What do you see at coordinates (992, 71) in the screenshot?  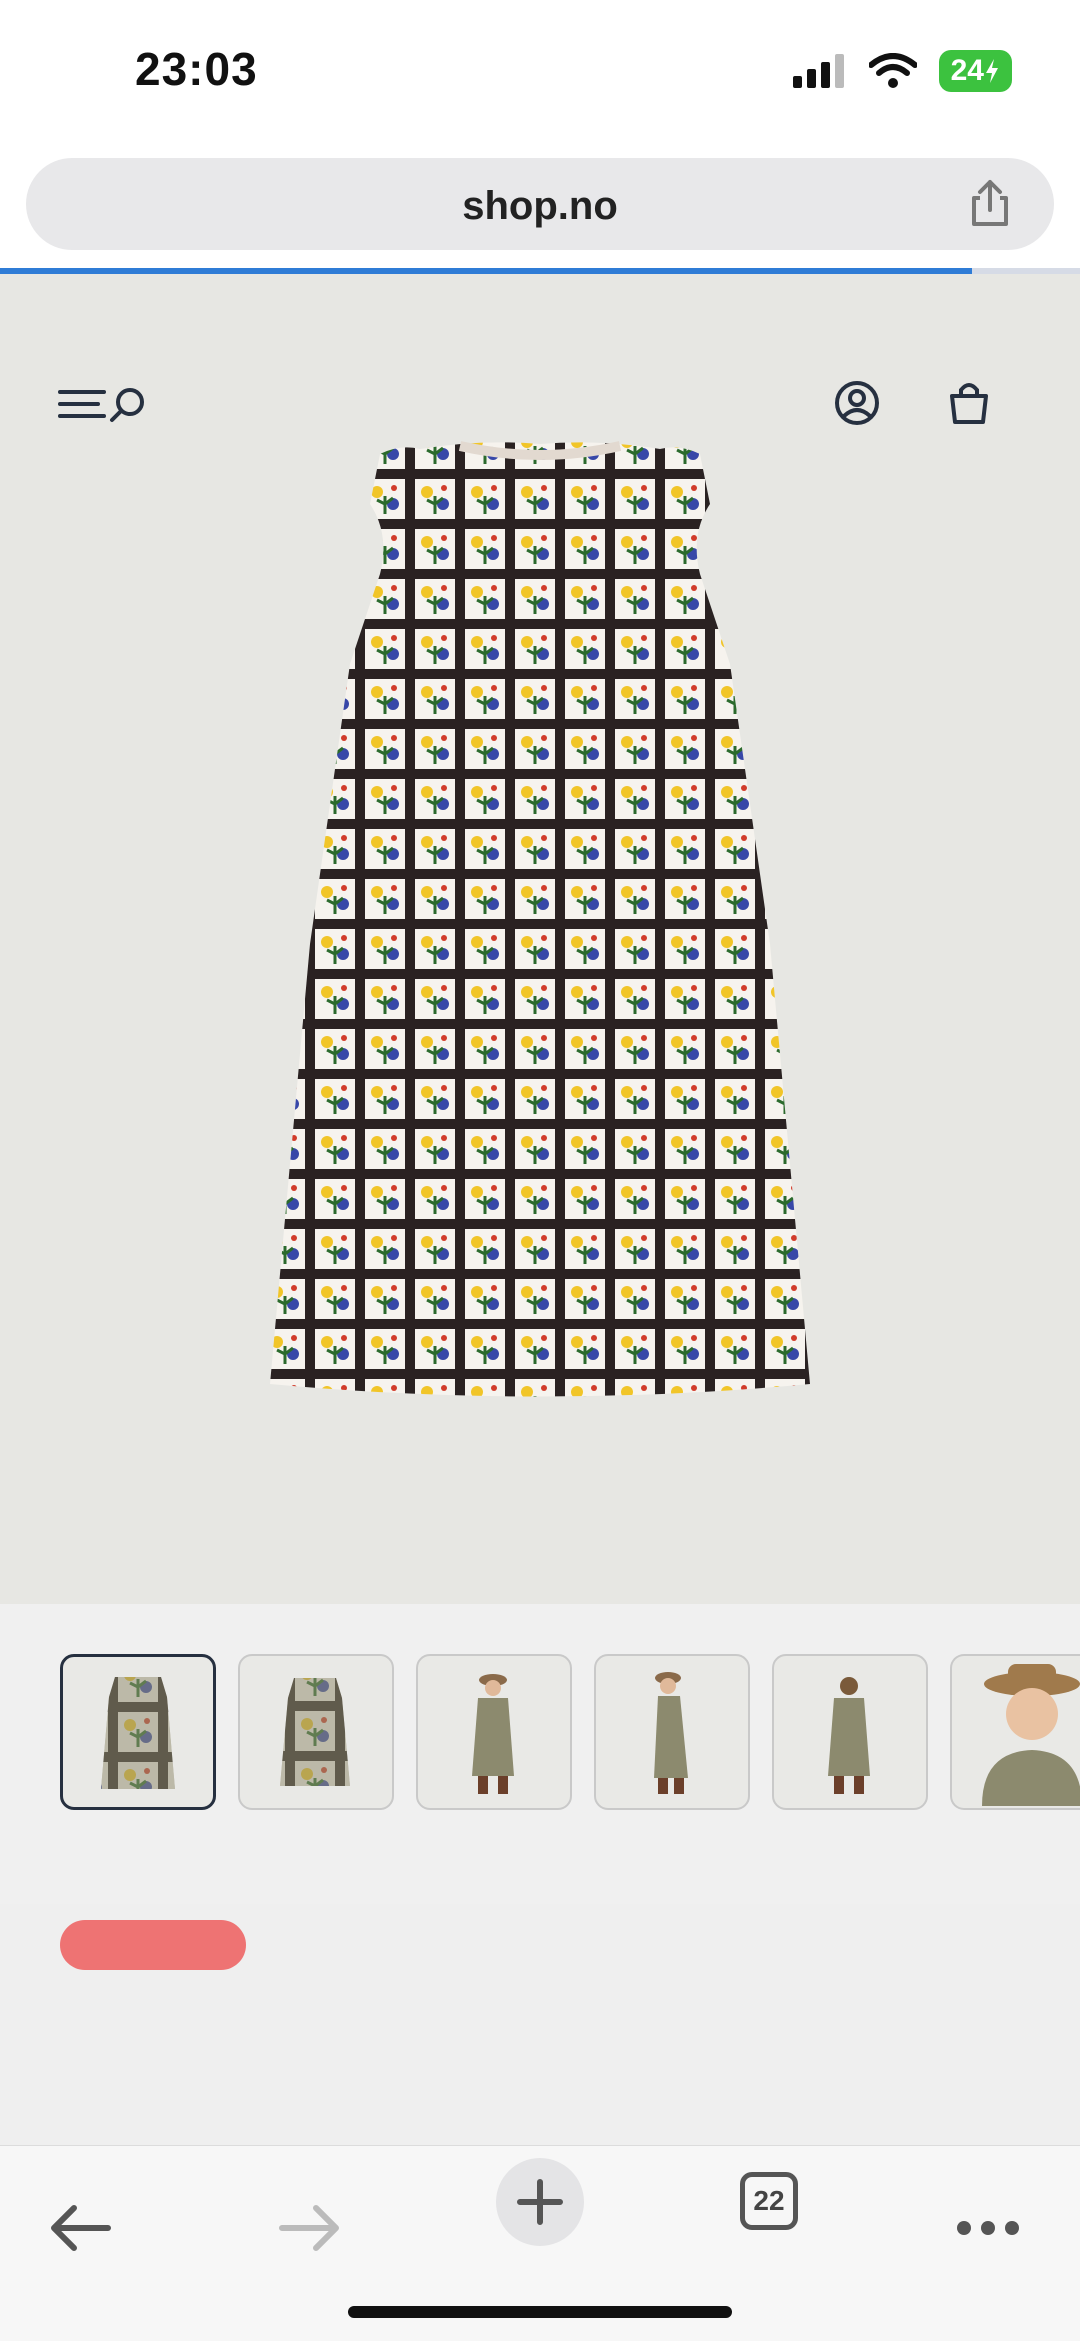 I see `charging-icon` at bounding box center [992, 71].